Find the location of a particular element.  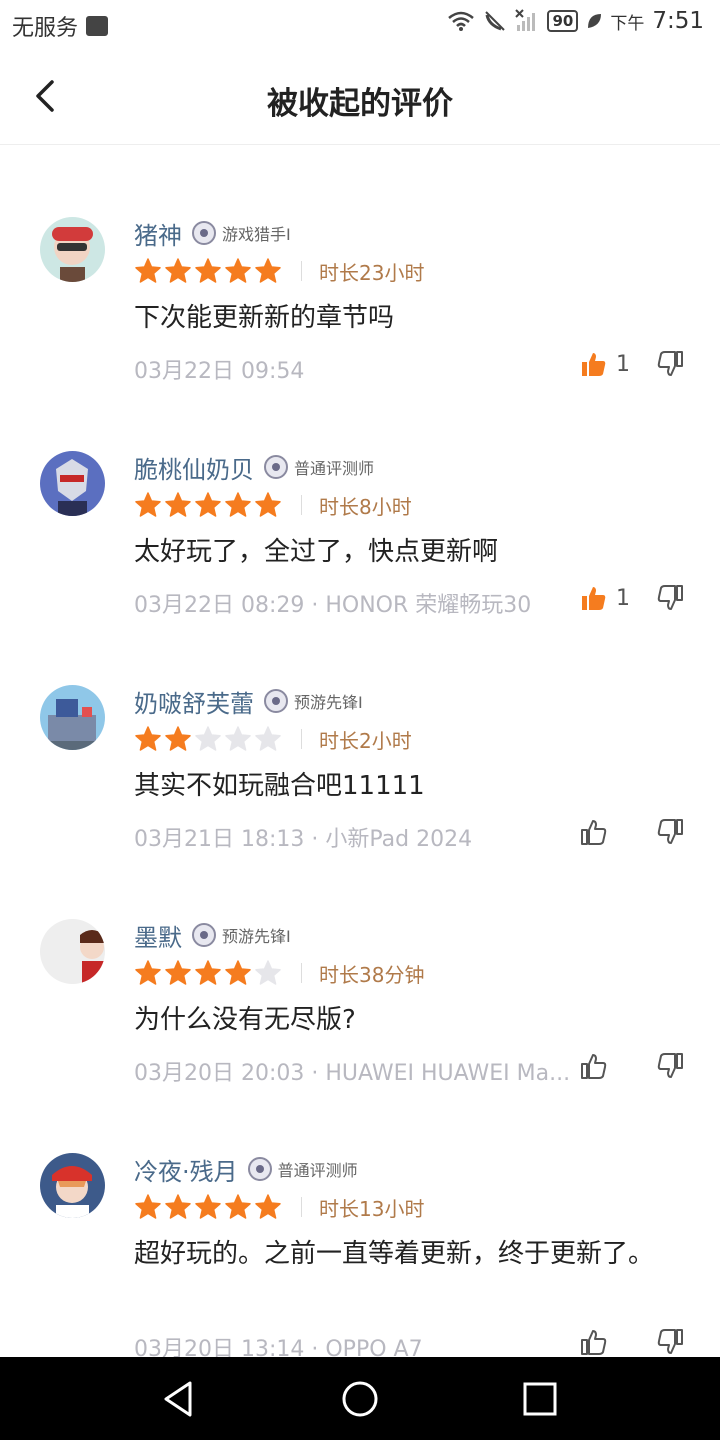

clock: 7:51 is located at coordinates (678, 21).